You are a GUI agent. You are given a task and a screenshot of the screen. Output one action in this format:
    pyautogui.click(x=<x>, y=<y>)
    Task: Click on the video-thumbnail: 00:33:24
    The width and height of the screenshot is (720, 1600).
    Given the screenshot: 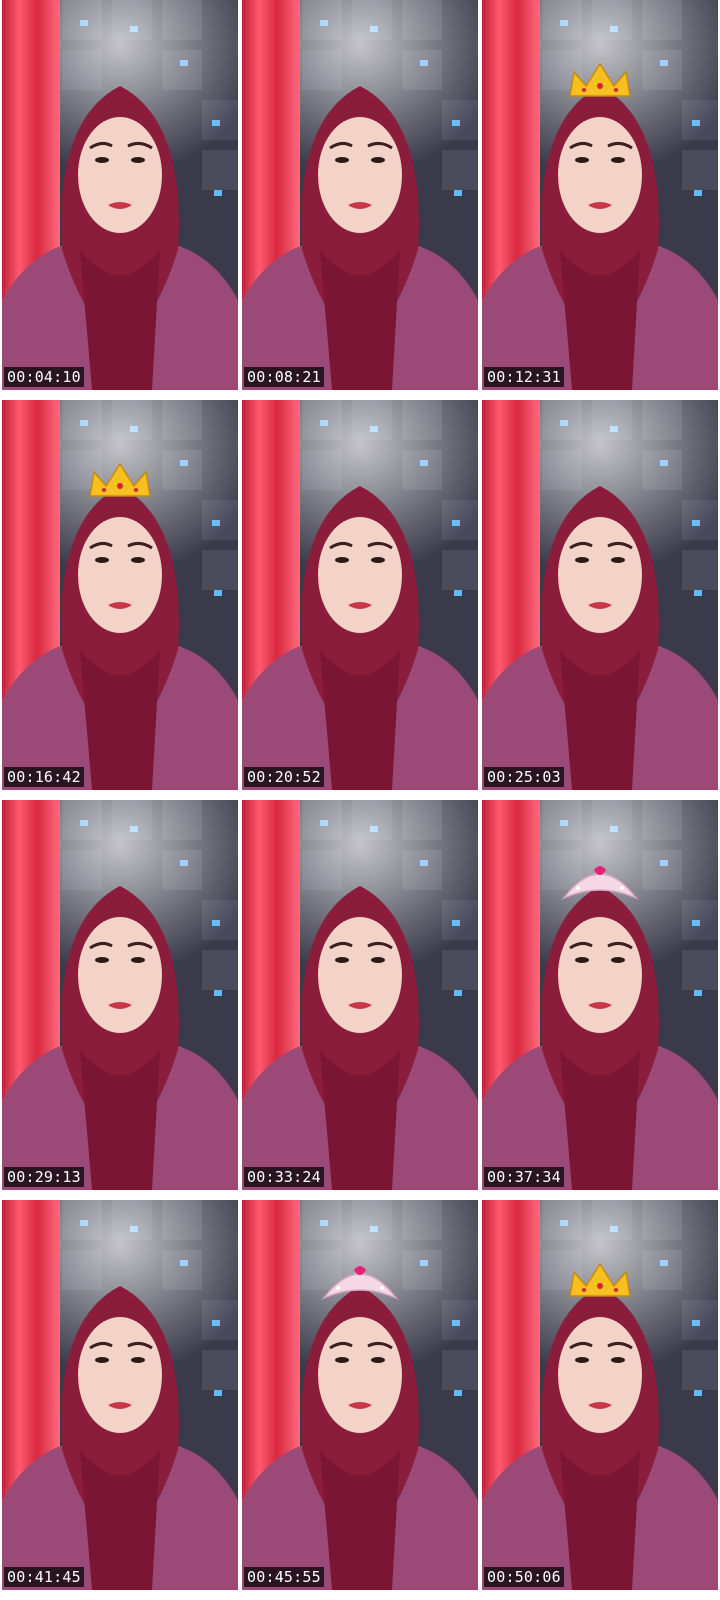 What is the action you would take?
    pyautogui.click(x=360, y=995)
    